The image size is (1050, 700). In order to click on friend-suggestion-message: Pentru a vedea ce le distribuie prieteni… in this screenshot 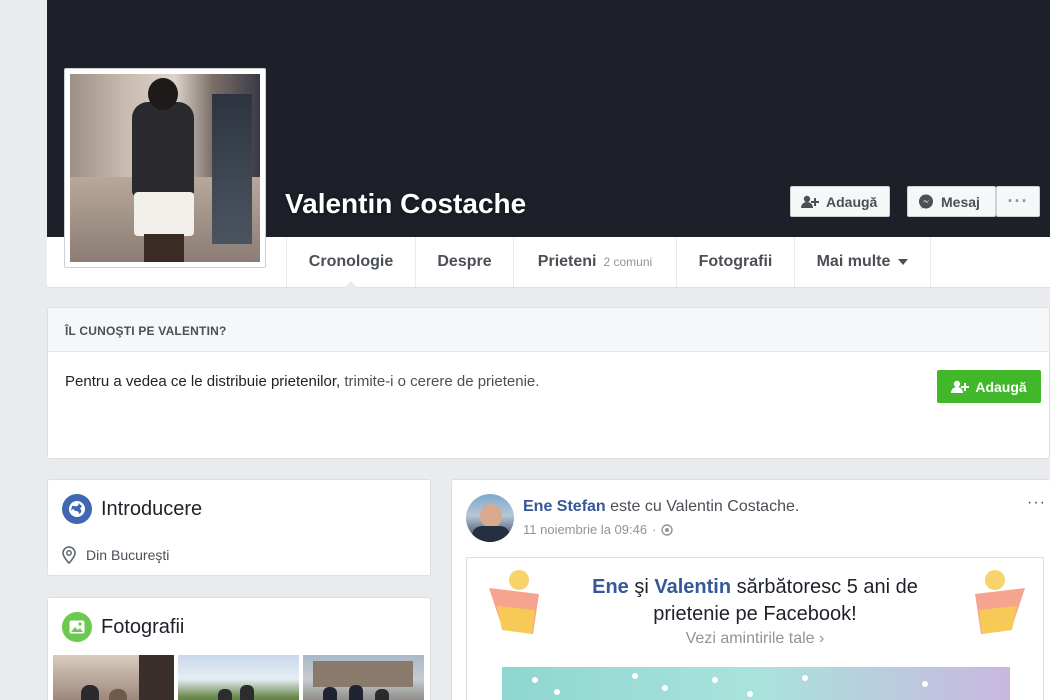, I will do `click(203, 381)`.